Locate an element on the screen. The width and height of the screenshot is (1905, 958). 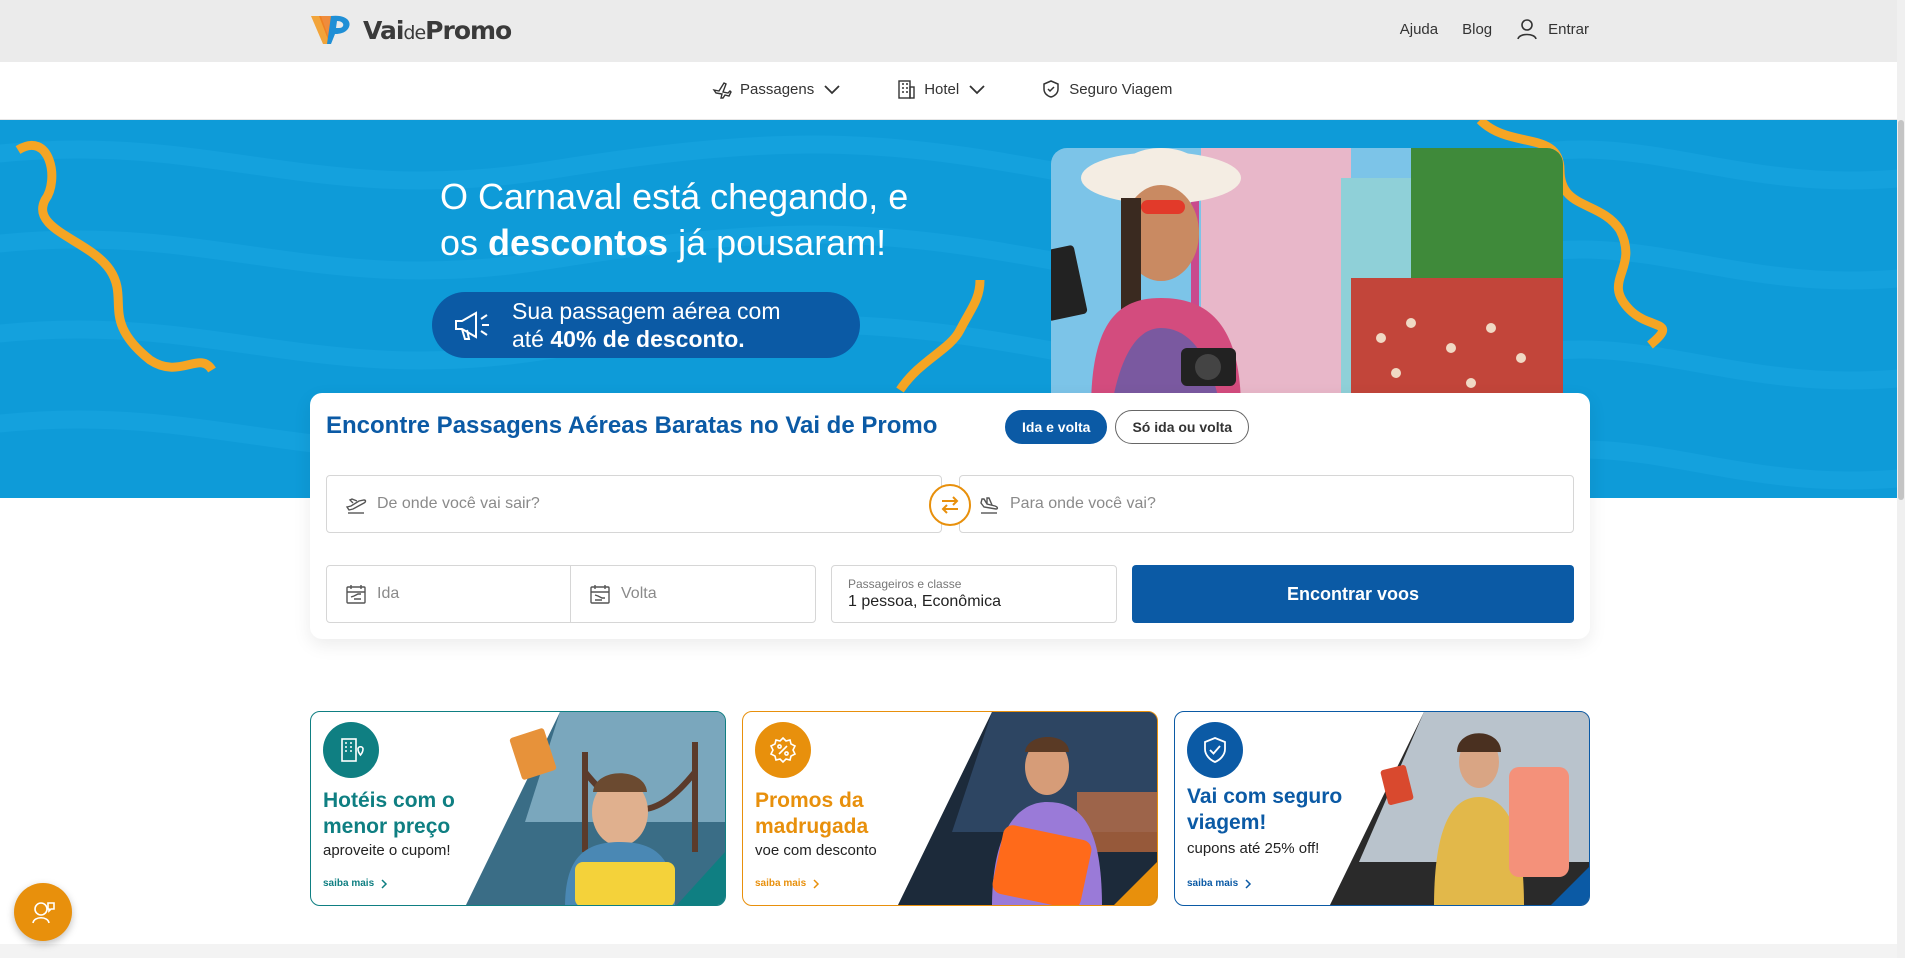
return-date-input: Volta is located at coordinates (693, 594).